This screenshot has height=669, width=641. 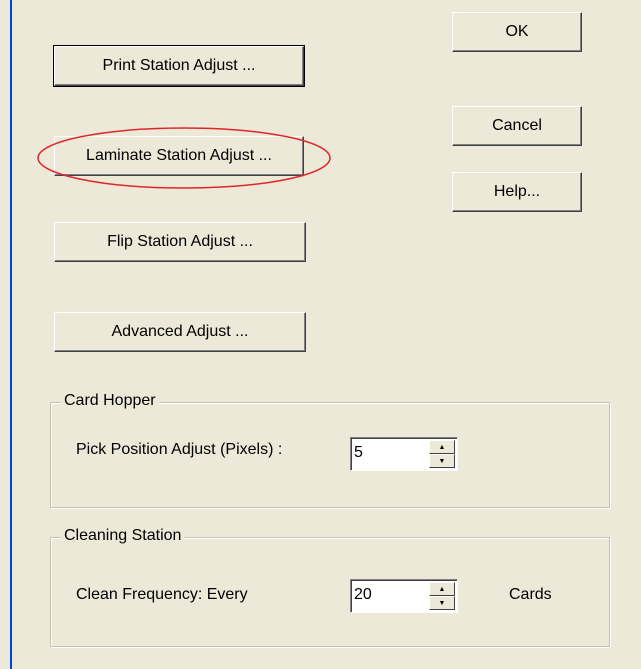 I want to click on pick-position-label: Pick Position Adjust (Pixels) :, so click(x=179, y=449).